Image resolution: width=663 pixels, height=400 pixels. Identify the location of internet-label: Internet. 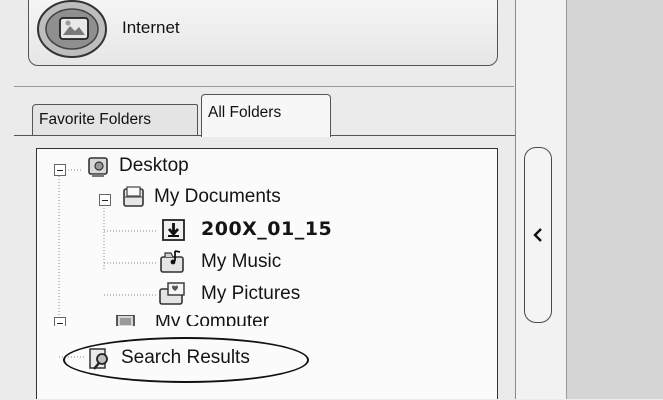
(151, 27).